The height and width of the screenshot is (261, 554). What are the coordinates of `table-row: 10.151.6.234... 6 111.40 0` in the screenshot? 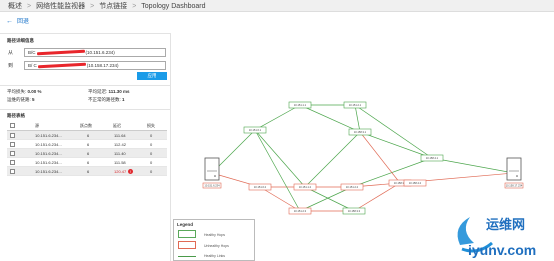 It's located at (87, 153).